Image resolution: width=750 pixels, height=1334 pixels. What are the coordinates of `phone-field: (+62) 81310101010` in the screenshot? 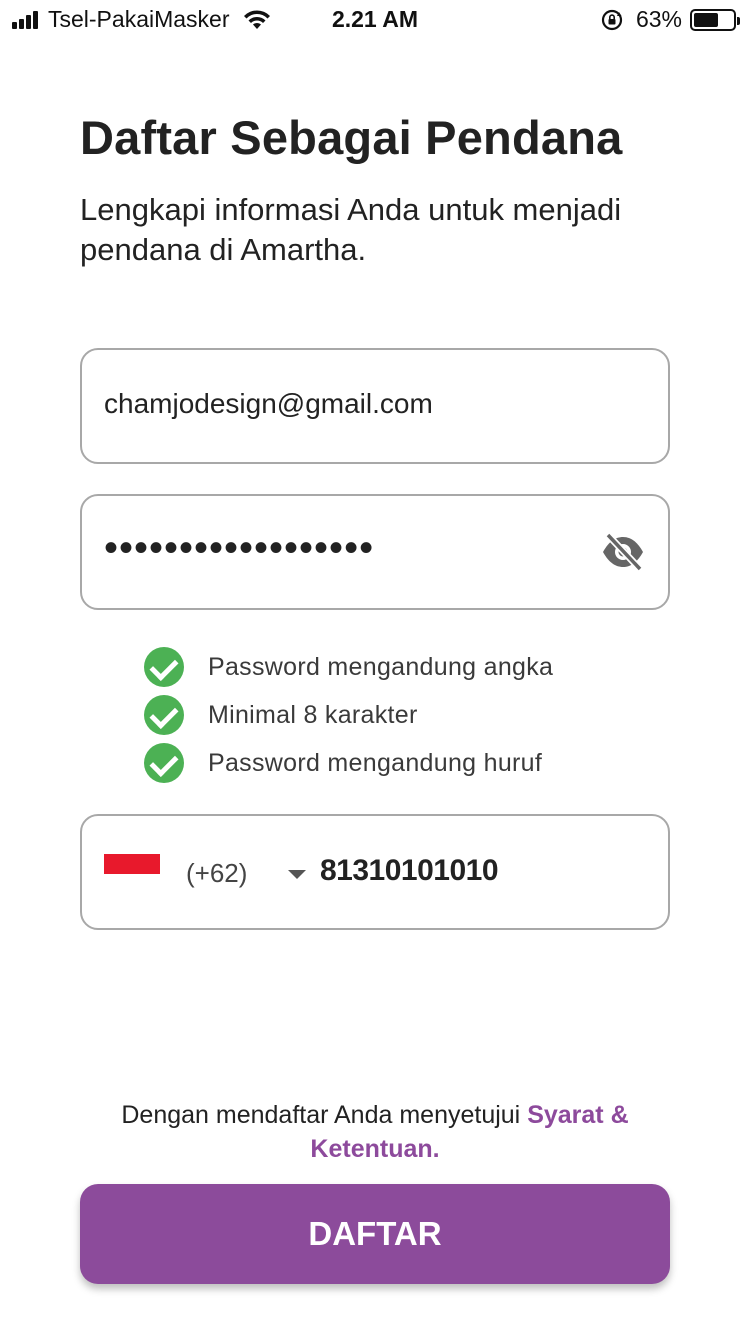 It's located at (375, 872).